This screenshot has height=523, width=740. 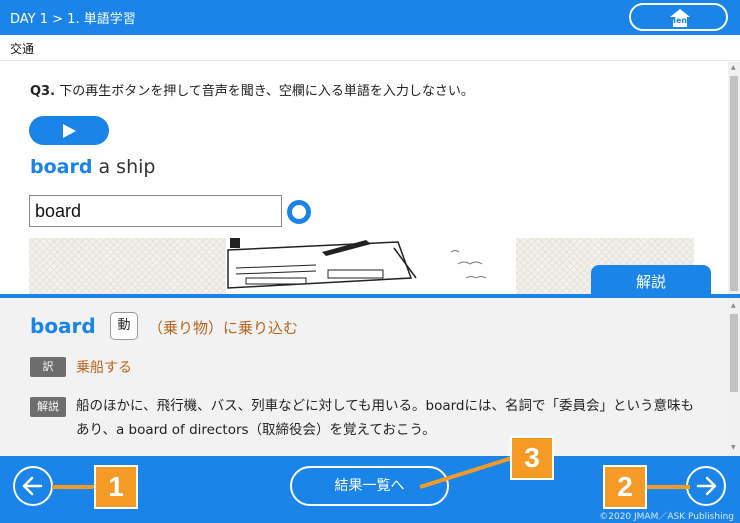 What do you see at coordinates (124, 326) in the screenshot?
I see `part-of-speech-badge: 動` at bounding box center [124, 326].